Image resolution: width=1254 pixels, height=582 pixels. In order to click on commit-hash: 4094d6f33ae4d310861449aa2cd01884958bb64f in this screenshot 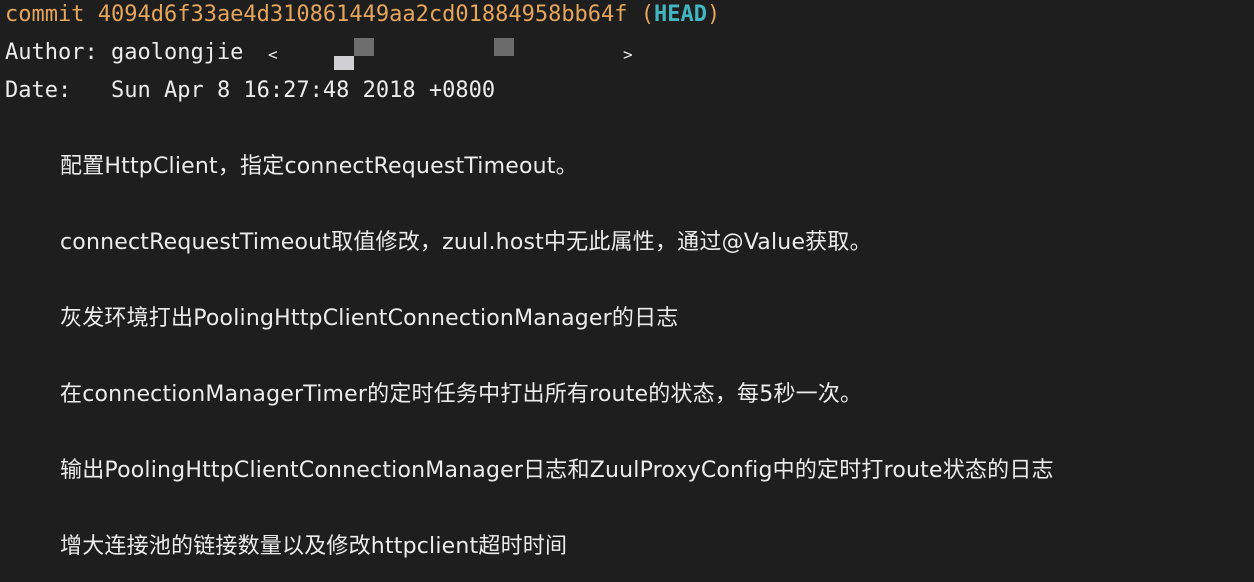, I will do `click(362, 14)`.